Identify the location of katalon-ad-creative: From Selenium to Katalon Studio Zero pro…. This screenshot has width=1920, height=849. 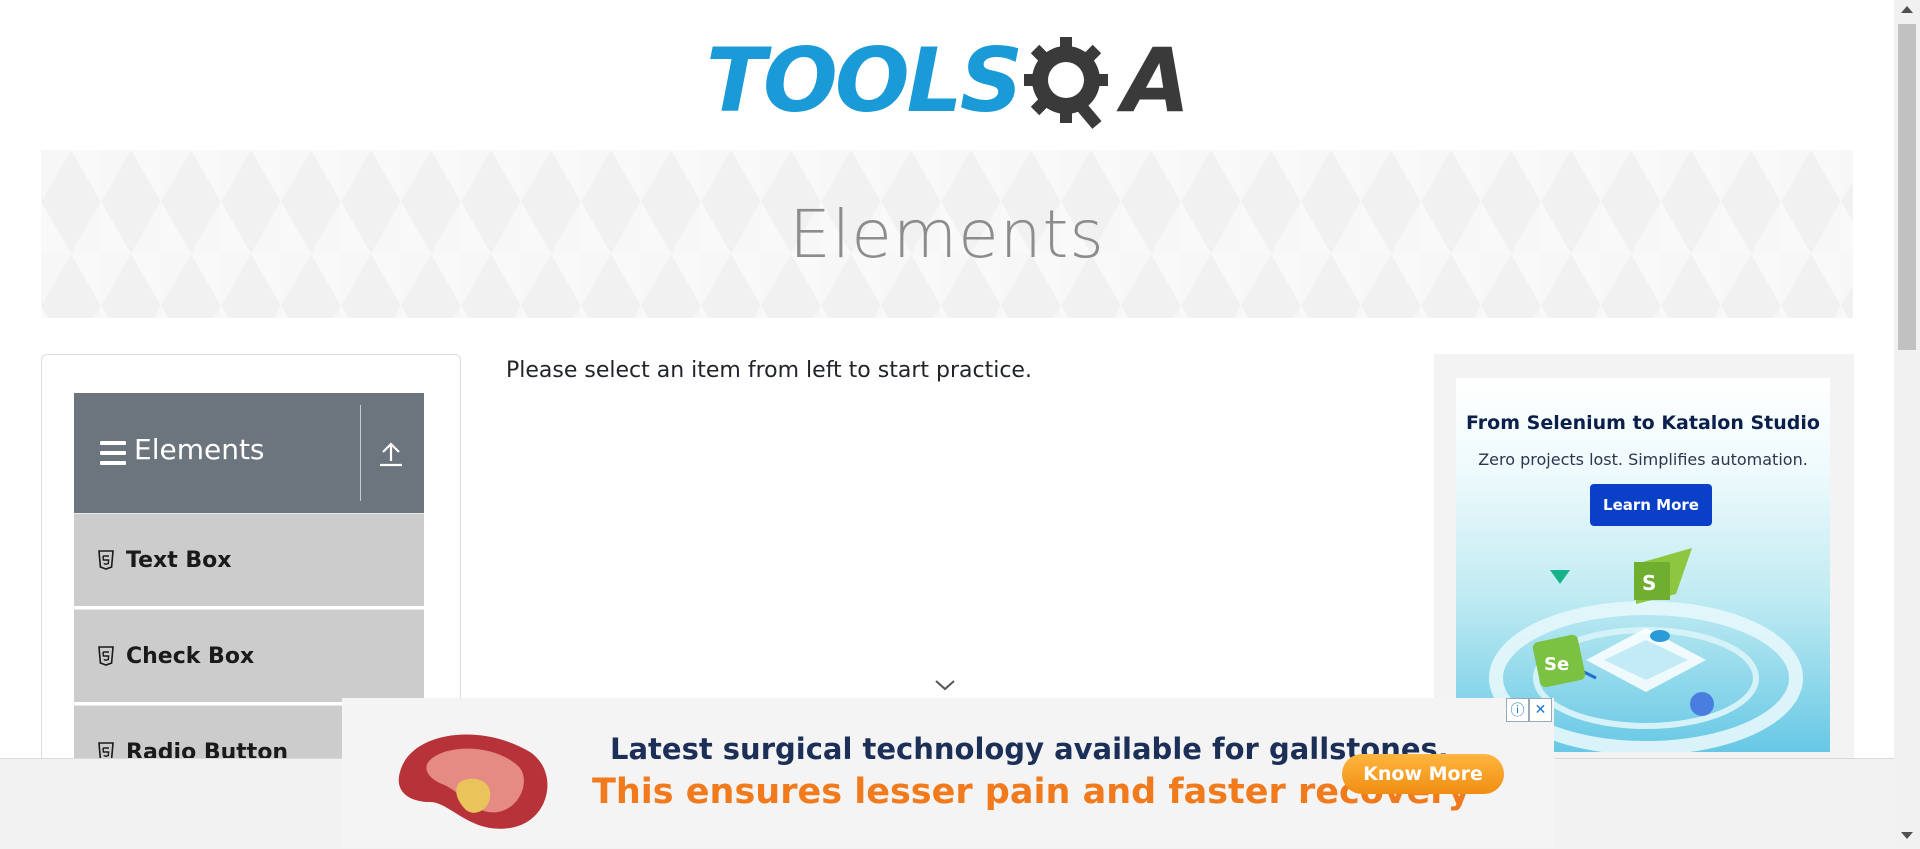
(1643, 565).